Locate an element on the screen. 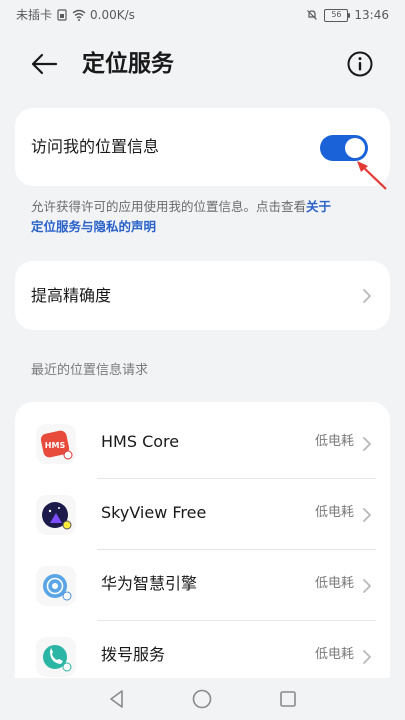 The height and width of the screenshot is (720, 405). page-title: 定位服务 is located at coordinates (128, 64).